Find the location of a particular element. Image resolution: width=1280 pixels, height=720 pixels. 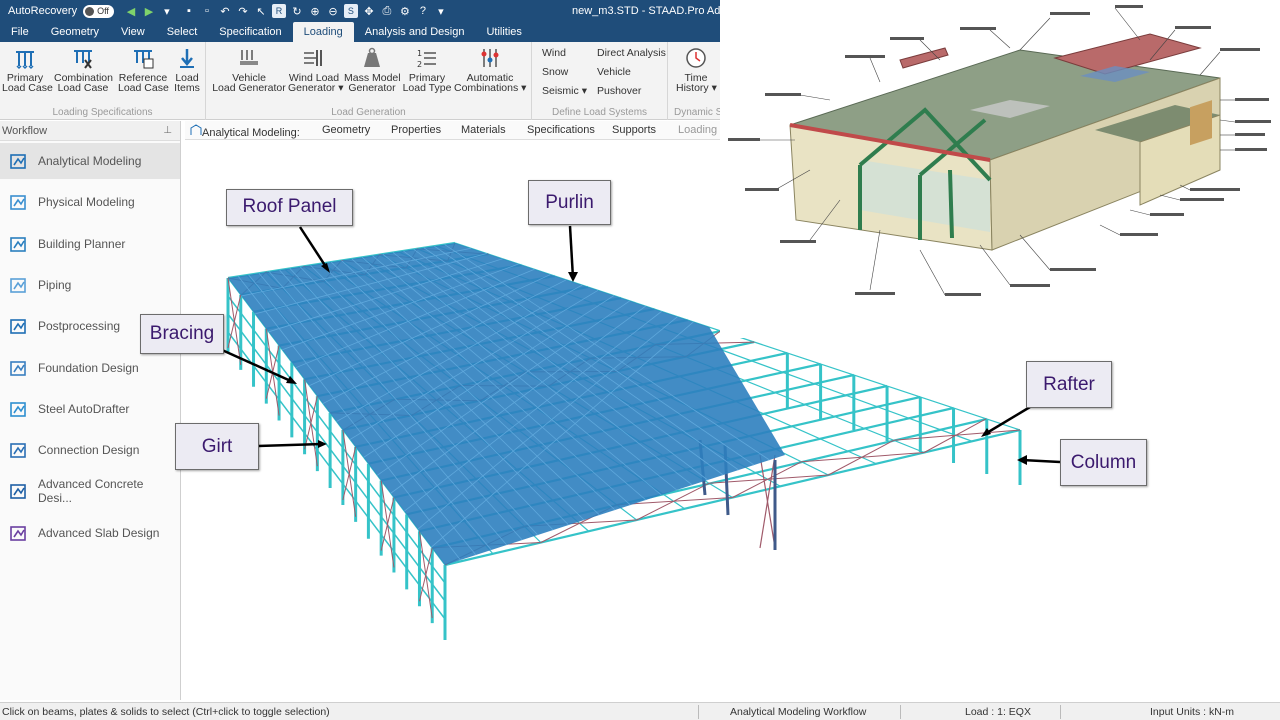

refresh-icon: ↻ is located at coordinates (297, 11).